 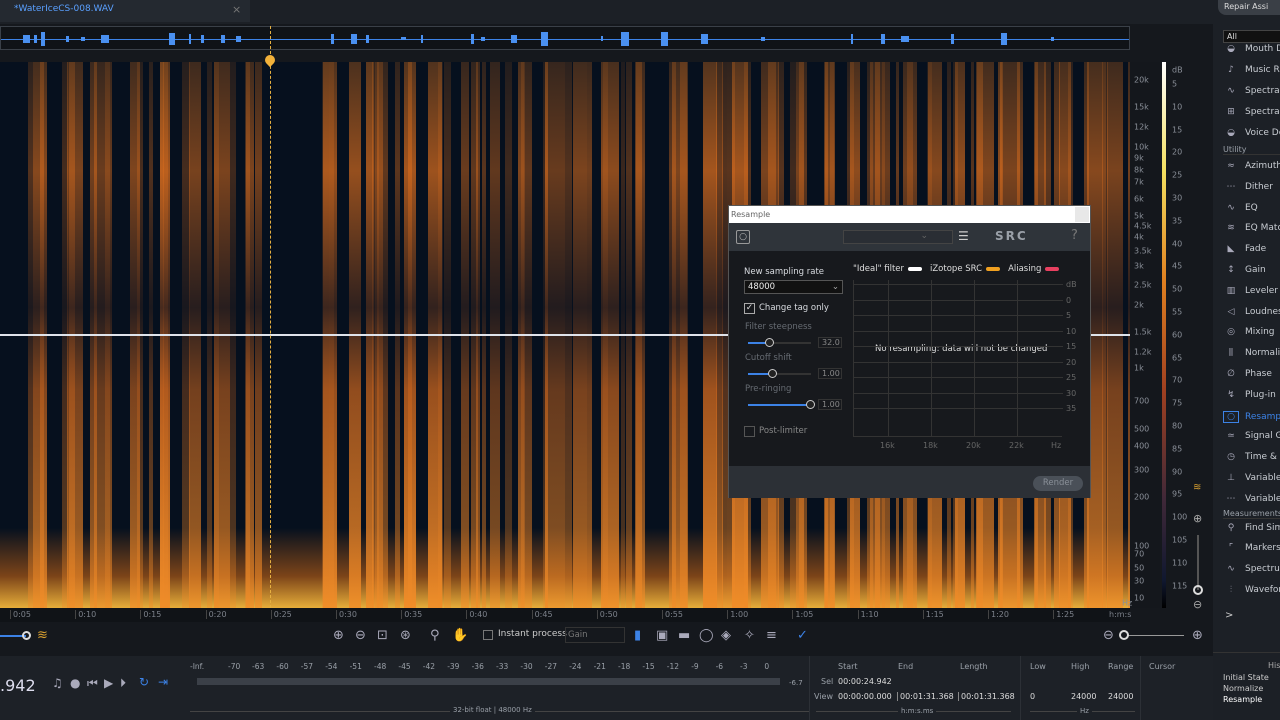 I want to click on magnify-icon: ⚲, so click(x=435, y=635).